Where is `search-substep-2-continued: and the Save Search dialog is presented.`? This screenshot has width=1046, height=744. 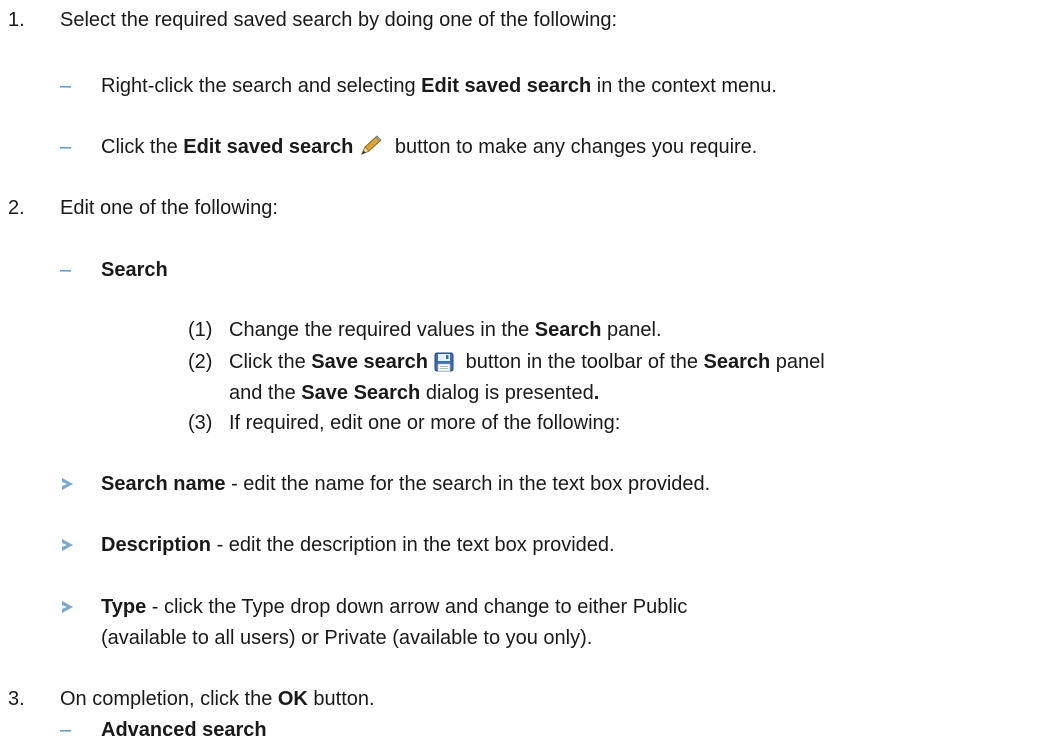 search-substep-2-continued: and the Save Search dialog is presented. is located at coordinates (523, 393).